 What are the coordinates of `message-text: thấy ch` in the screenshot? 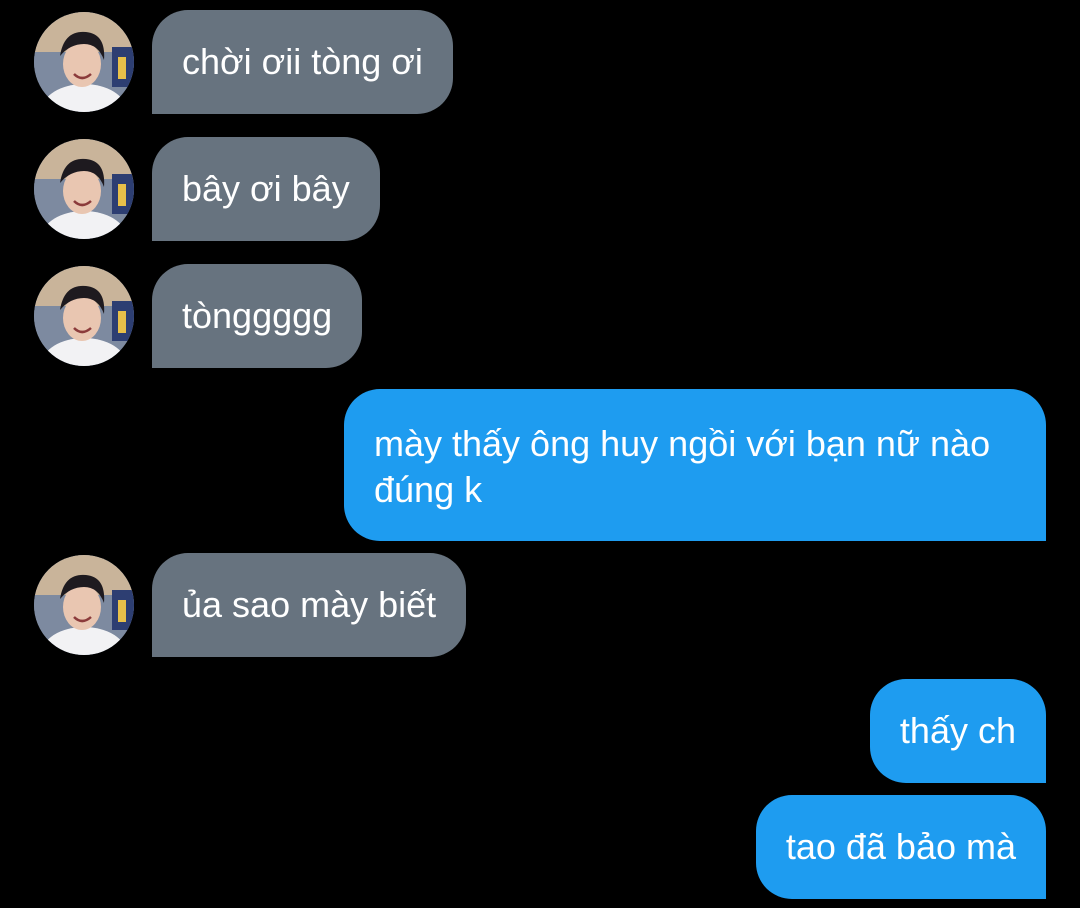 It's located at (957, 730).